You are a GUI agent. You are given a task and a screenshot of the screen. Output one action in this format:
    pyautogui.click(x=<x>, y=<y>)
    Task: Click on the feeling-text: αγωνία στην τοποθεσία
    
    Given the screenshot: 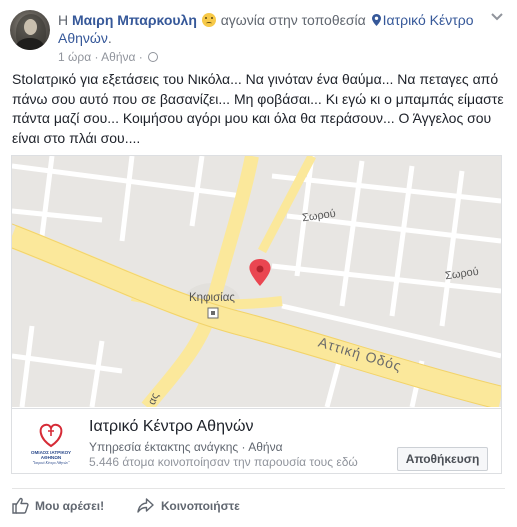 What is the action you would take?
    pyautogui.click(x=293, y=20)
    